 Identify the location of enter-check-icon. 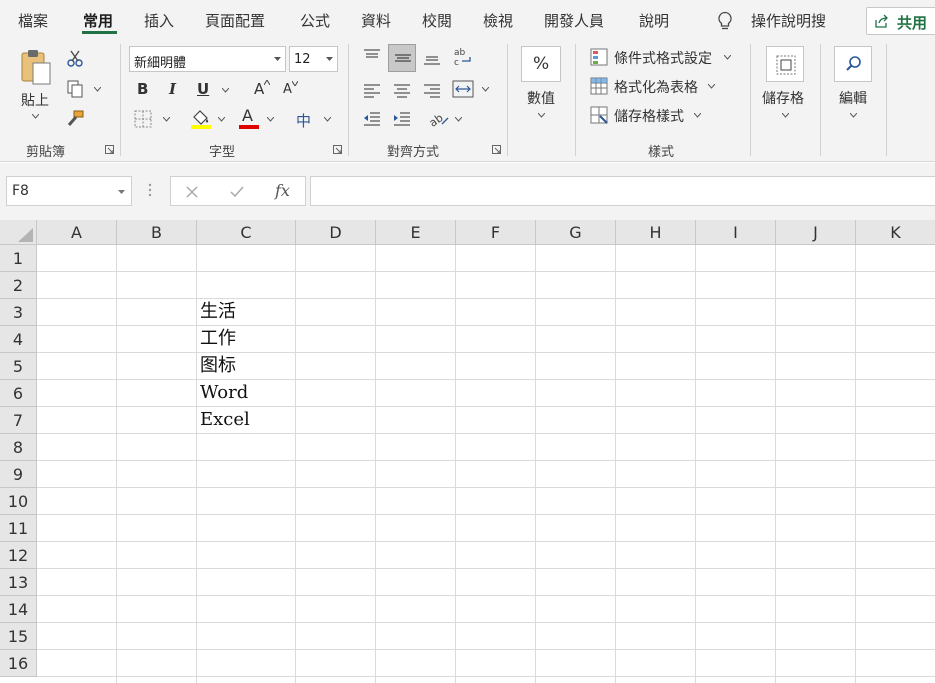
(237, 192).